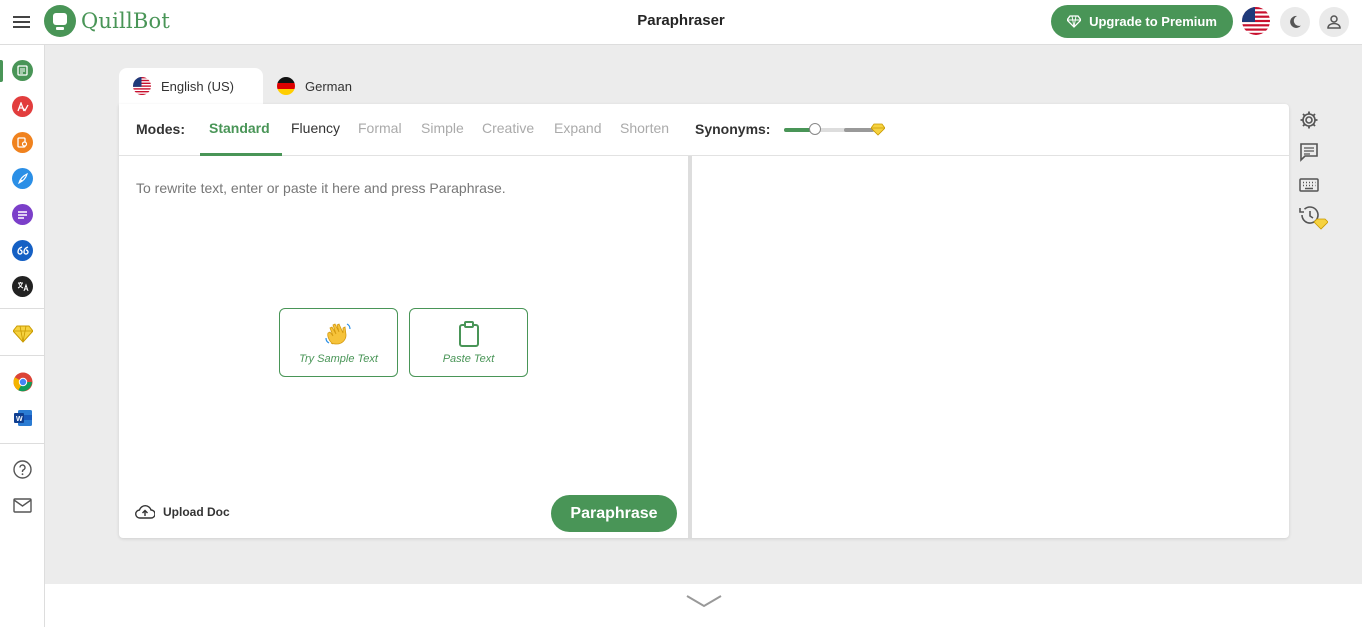  I want to click on diamond-icon, so click(1074, 21).